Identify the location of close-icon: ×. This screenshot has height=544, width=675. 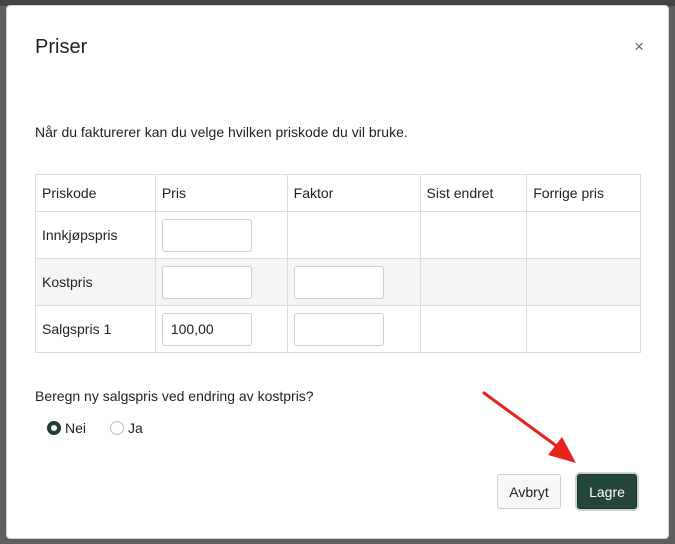
(639, 46).